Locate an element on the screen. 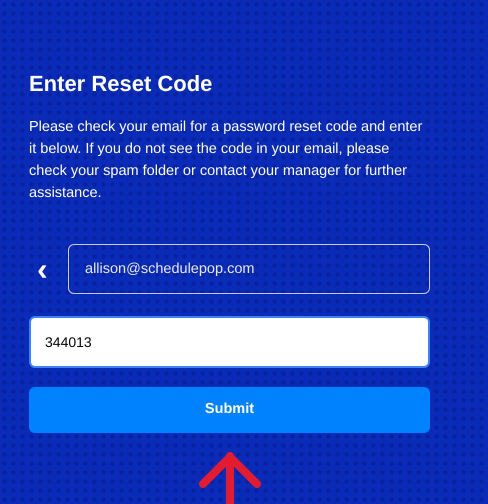 The image size is (488, 504). heading: Enter Reset Code is located at coordinates (121, 84).